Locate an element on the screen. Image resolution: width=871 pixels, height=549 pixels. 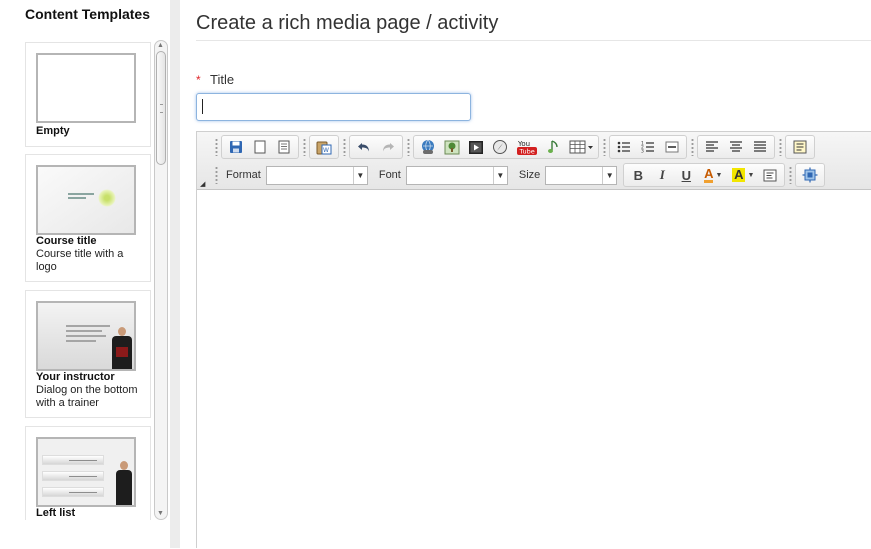
justify-icon is located at coordinates (760, 147).